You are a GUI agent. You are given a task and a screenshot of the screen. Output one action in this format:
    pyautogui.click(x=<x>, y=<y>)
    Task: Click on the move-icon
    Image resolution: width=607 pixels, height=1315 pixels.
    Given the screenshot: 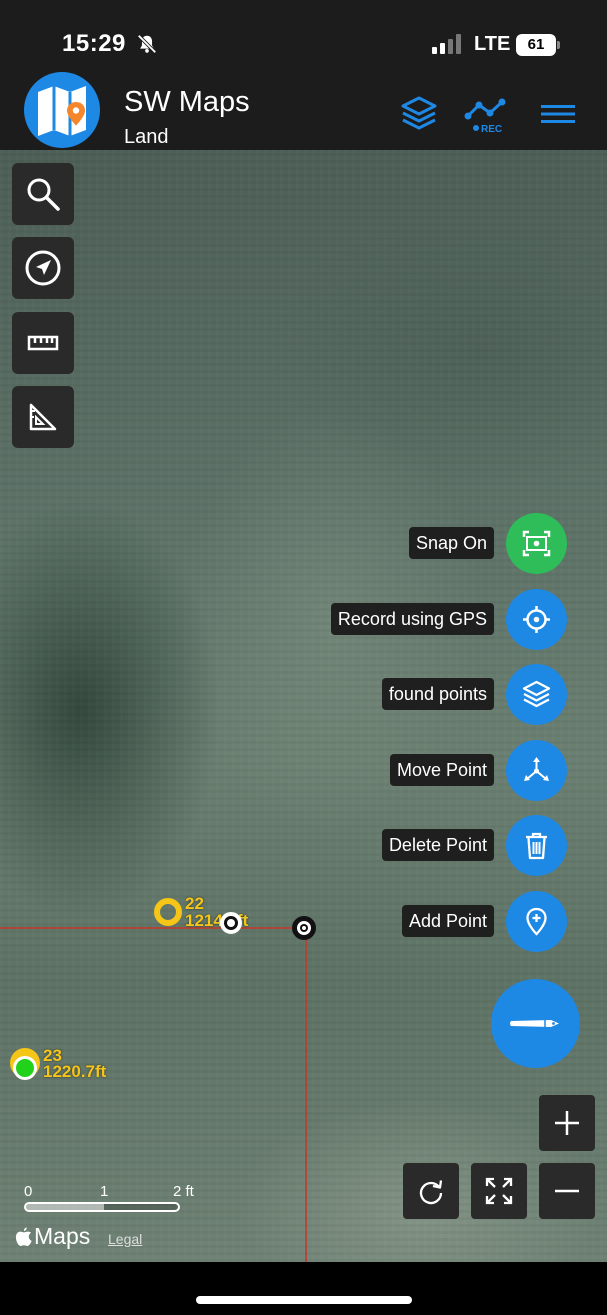 What is the action you would take?
    pyautogui.click(x=536, y=769)
    